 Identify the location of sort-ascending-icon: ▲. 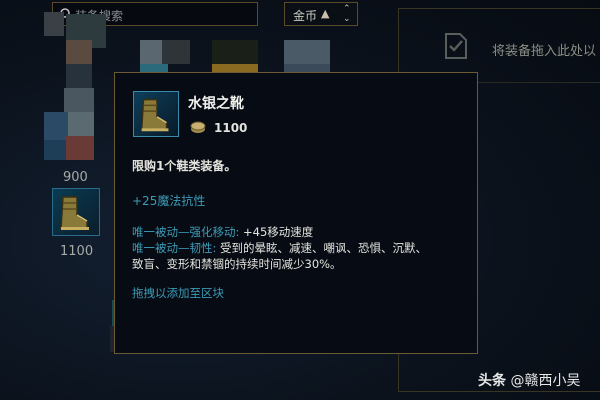
(325, 13).